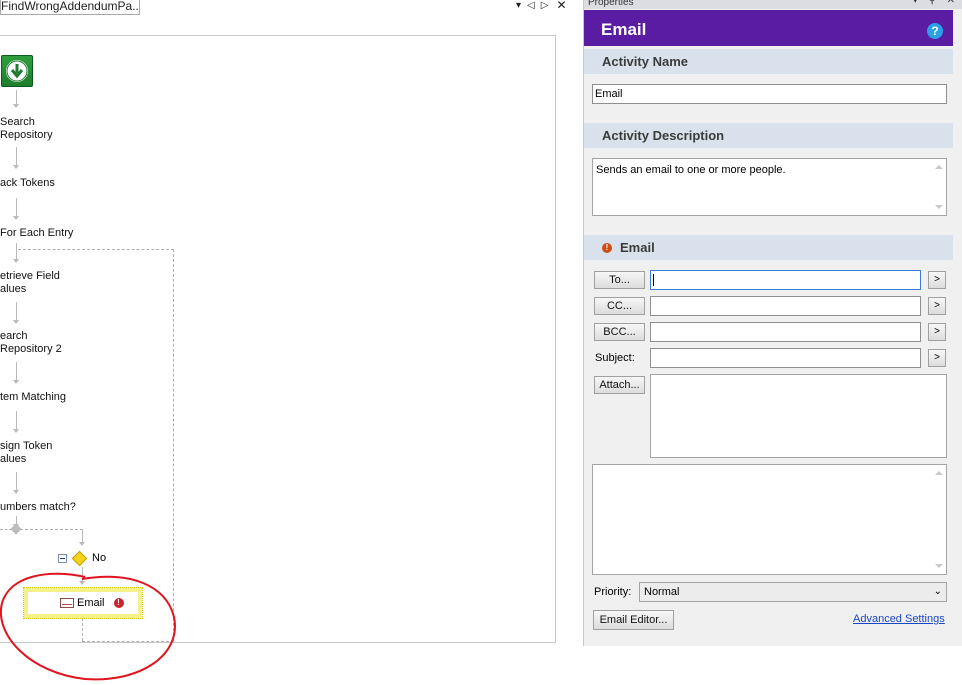  I want to click on workflow-node-label: etrieve Field alues, so click(30, 283).